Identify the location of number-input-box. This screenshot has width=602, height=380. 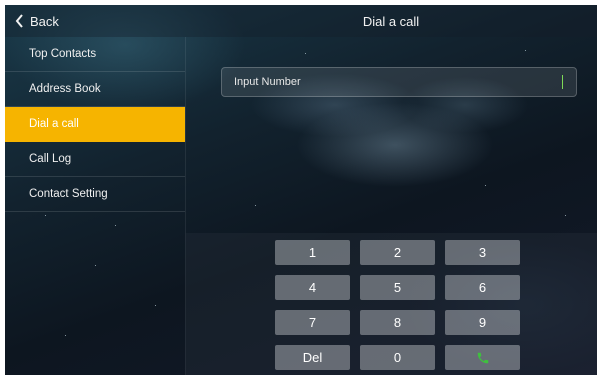
(399, 82).